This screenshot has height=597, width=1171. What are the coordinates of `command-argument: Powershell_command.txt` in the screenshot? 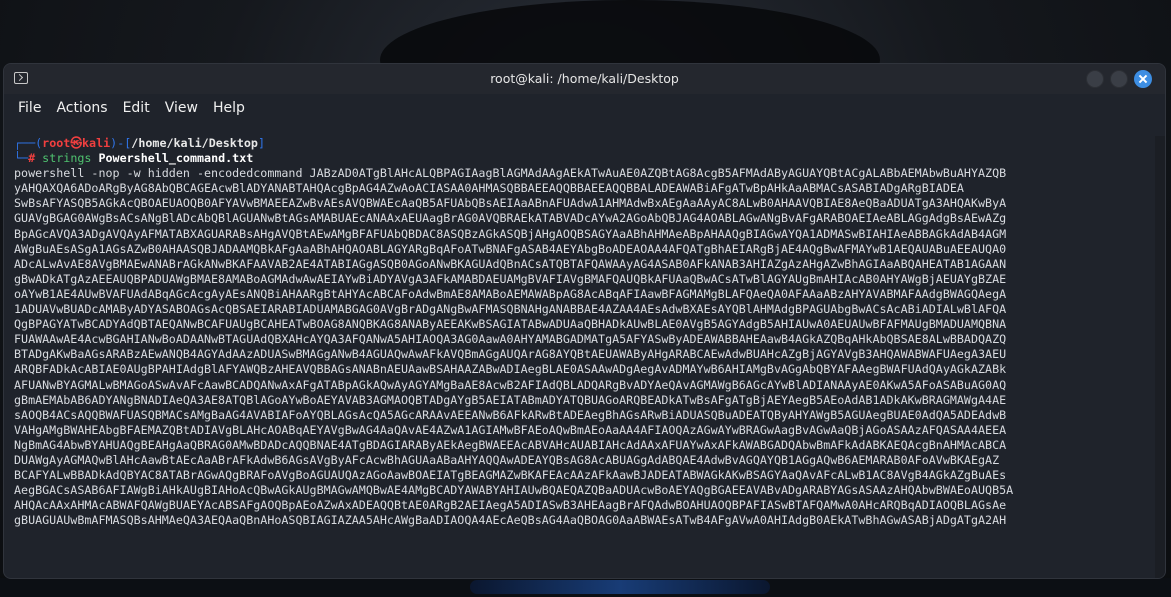 It's located at (176, 158).